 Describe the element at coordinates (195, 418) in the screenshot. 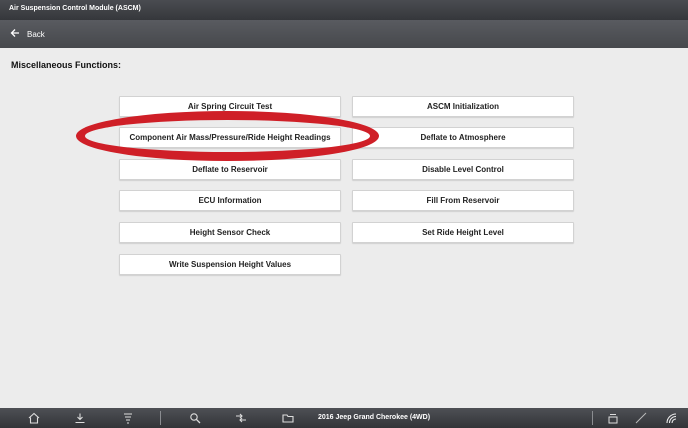

I see `magnify-icon` at that location.